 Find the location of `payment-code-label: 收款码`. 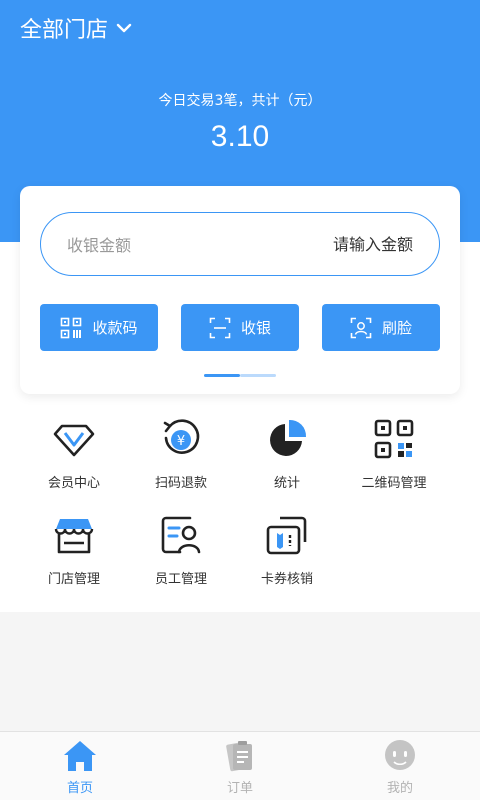

payment-code-label: 收款码 is located at coordinates (115, 328).